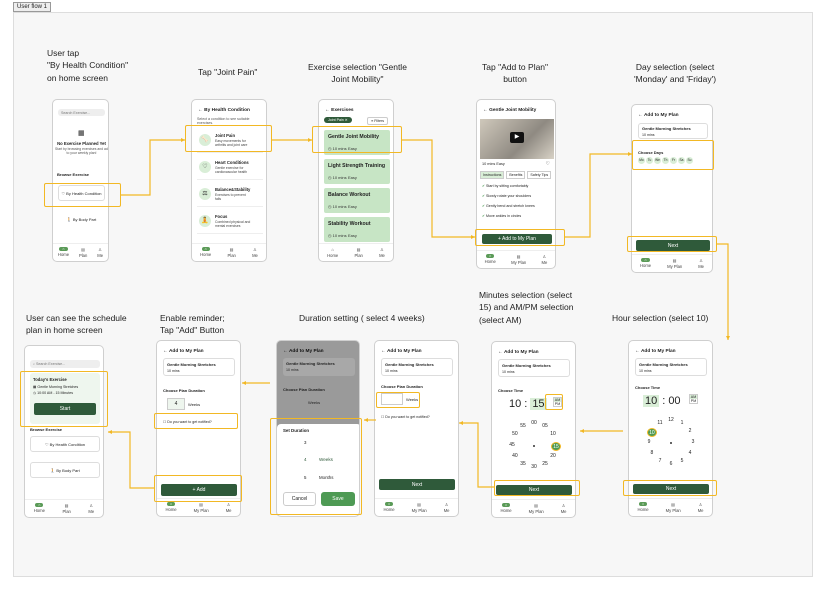 The width and height of the screenshot is (826, 589). I want to click on tab: Benefits, so click(516, 175).